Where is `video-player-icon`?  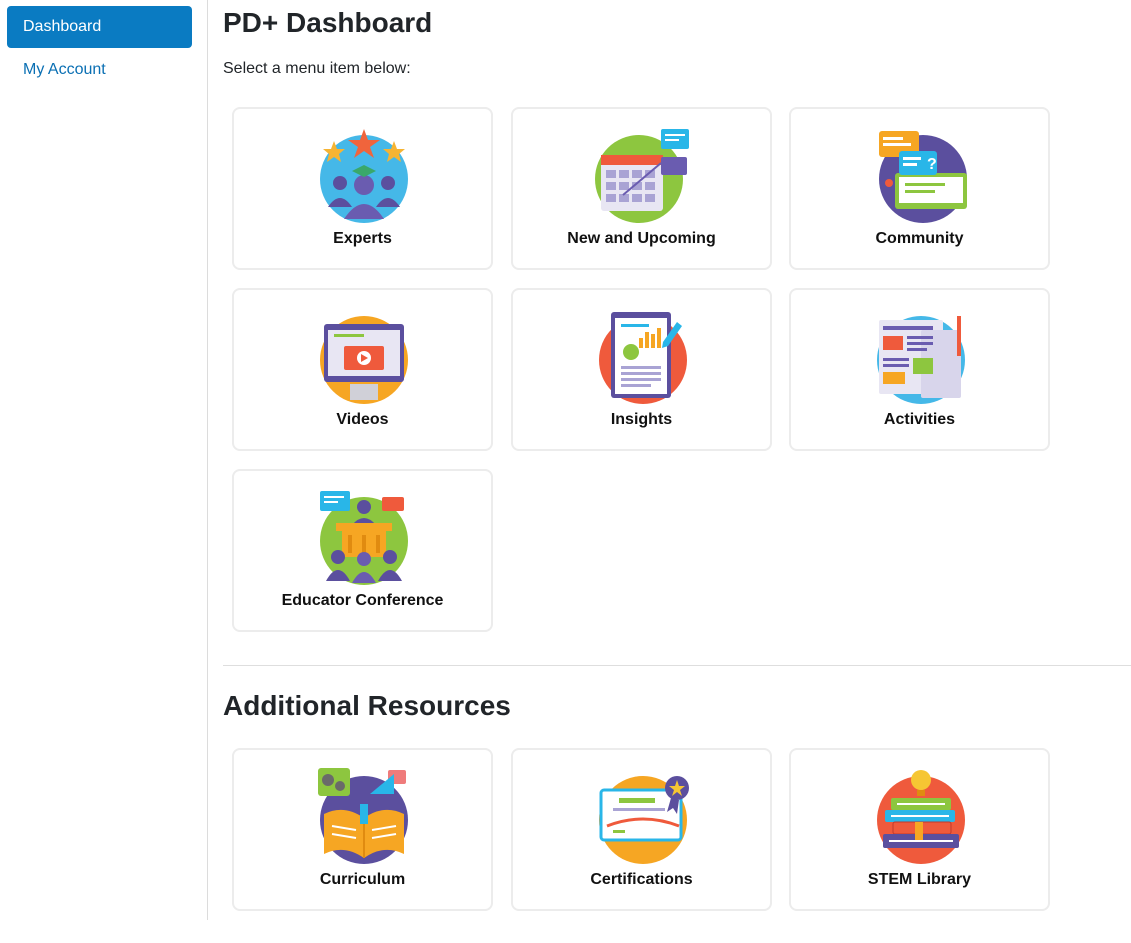 video-player-icon is located at coordinates (364, 360).